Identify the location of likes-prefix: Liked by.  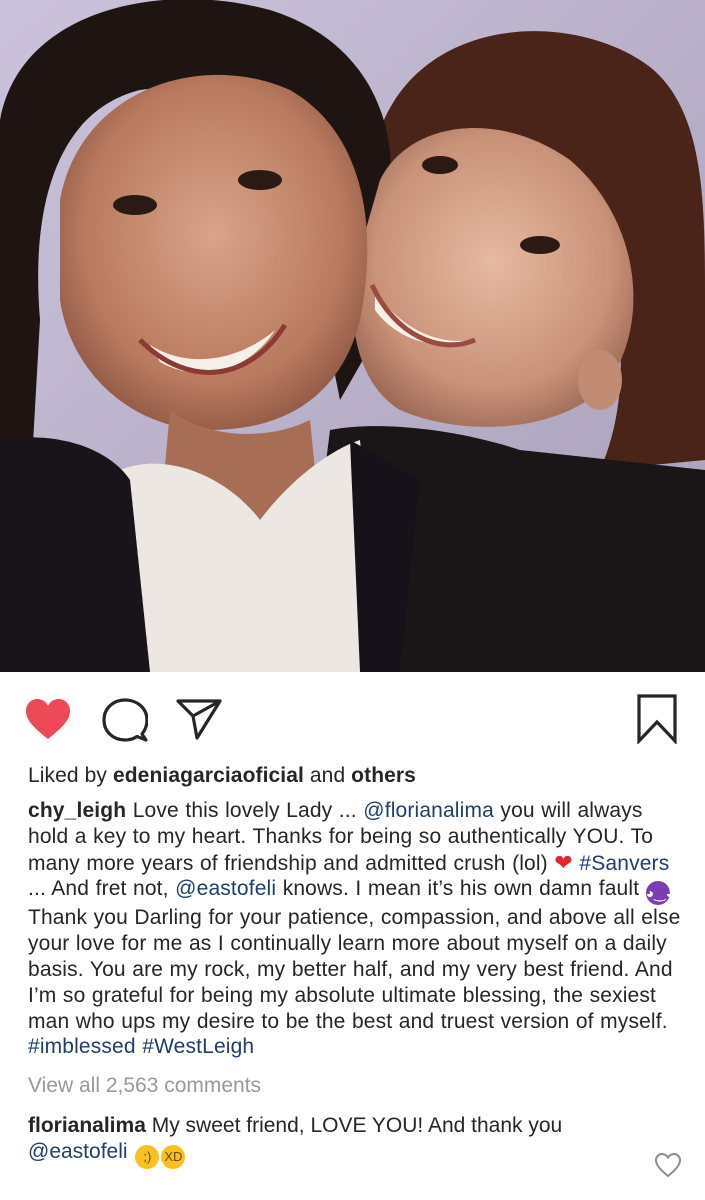
(68, 775).